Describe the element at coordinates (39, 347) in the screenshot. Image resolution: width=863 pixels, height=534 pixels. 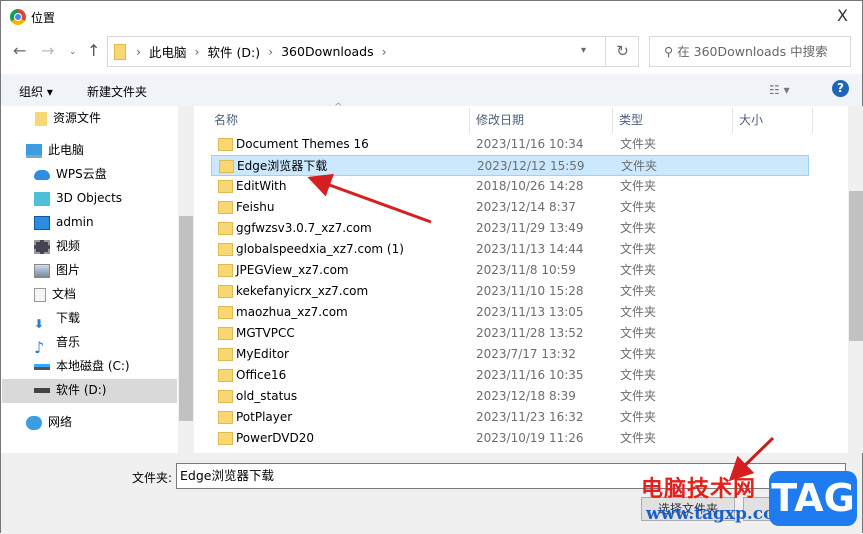
I see `music-icon: ♪` at that location.